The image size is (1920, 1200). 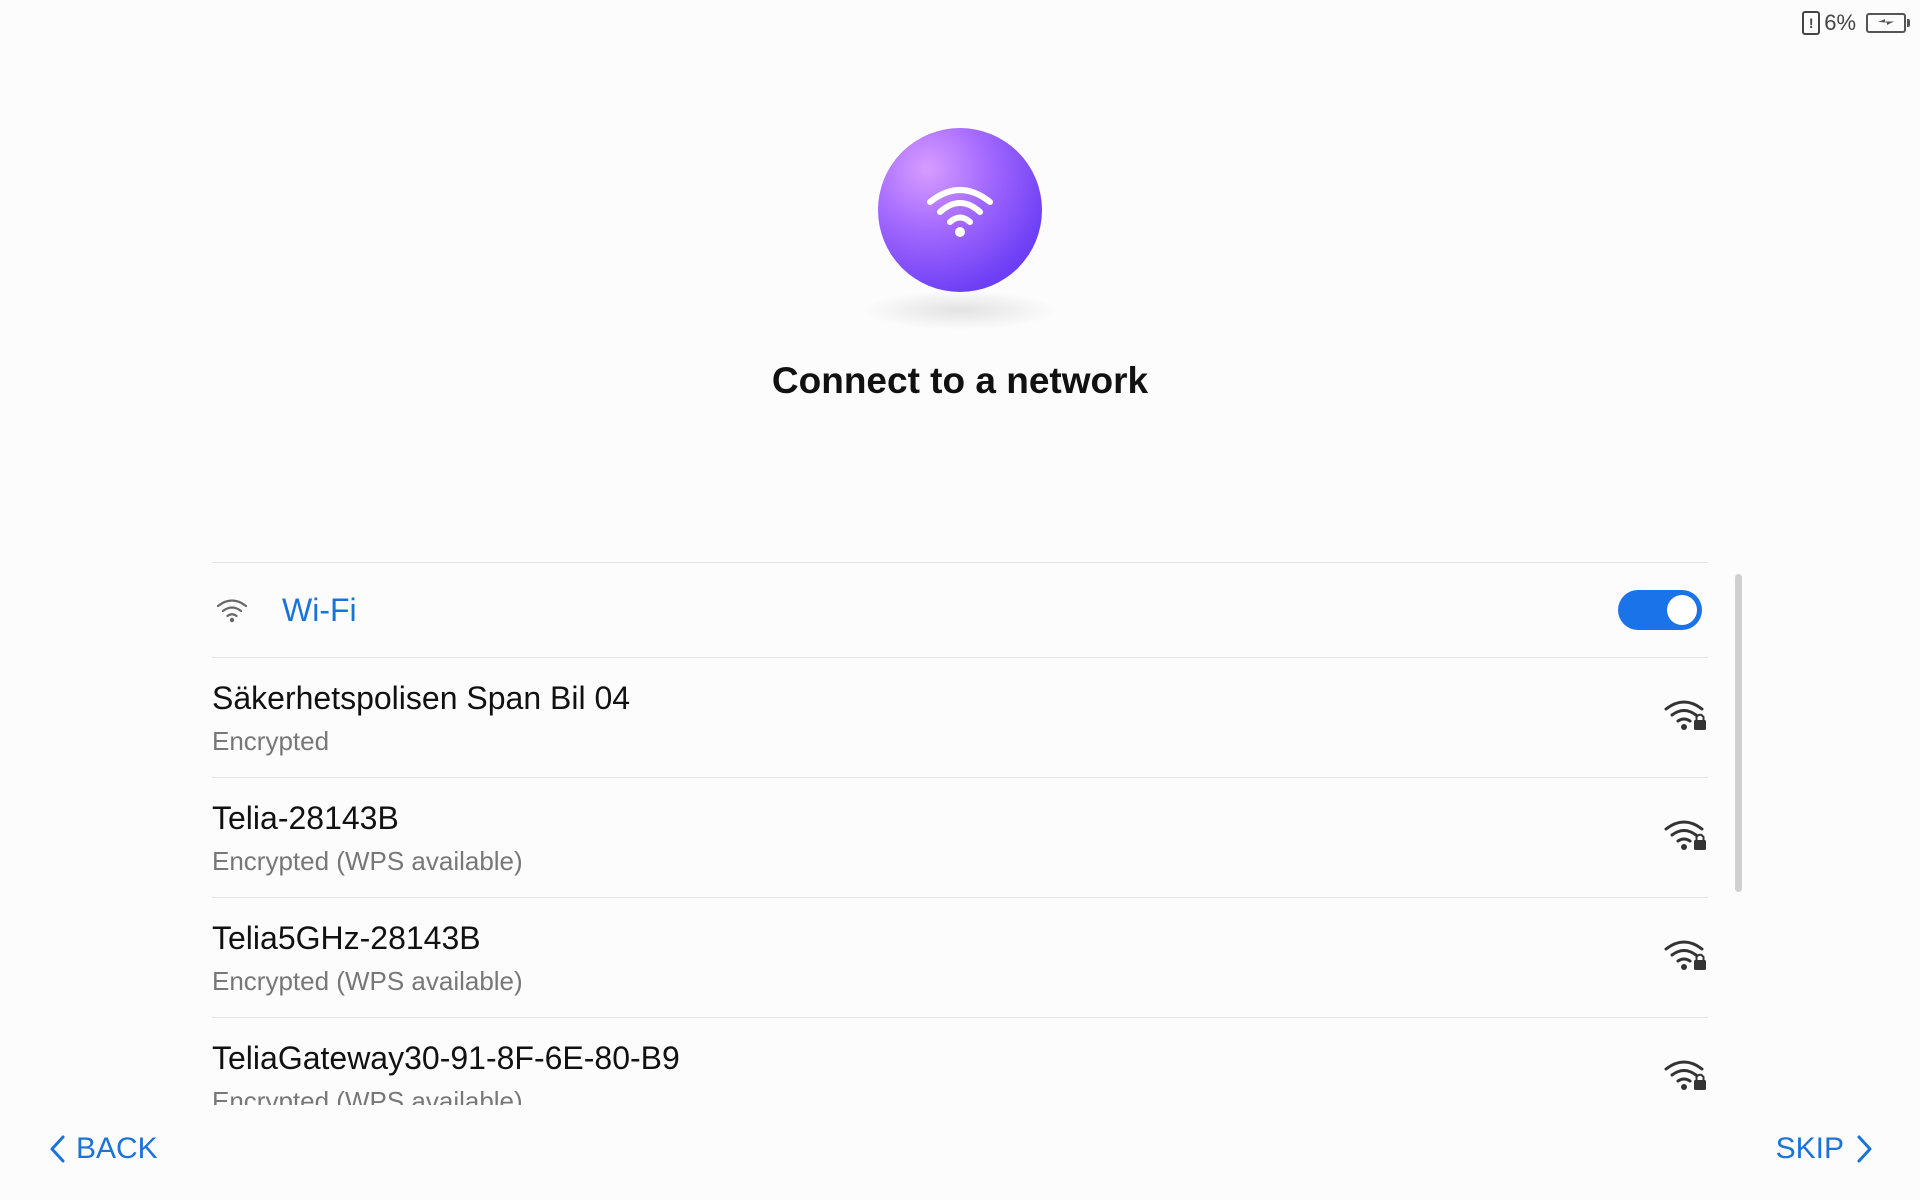 What do you see at coordinates (960, 610) in the screenshot?
I see `wifi-toggle-row: Wi-Fi` at bounding box center [960, 610].